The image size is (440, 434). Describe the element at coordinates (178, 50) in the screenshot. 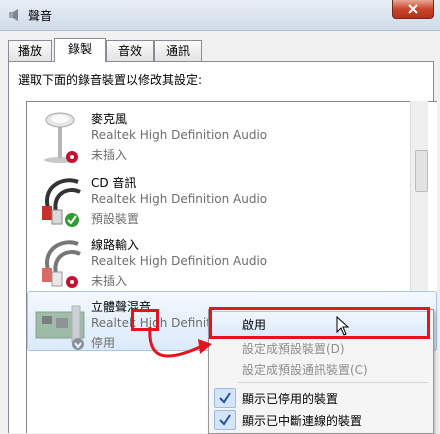

I see `tab-communications: 通訊` at that location.